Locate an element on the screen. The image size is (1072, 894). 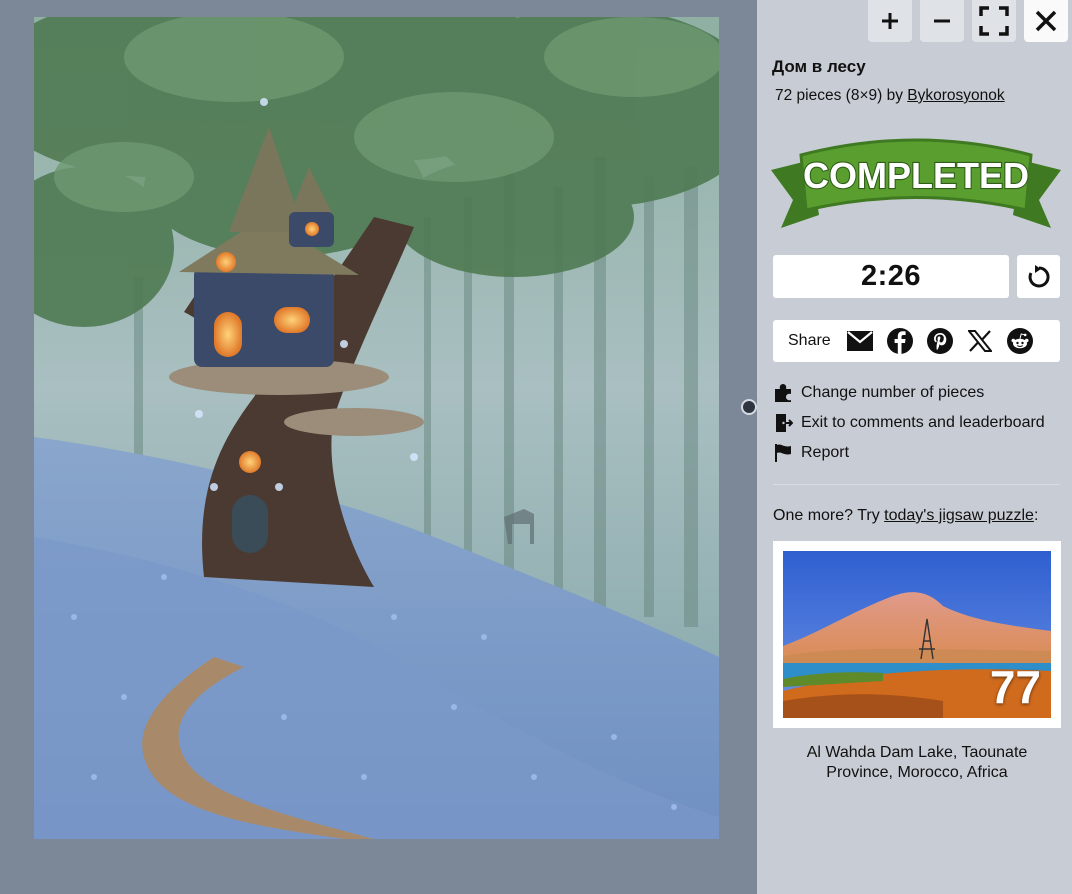
exit-comments-link: Exit to comments and leaderboard is located at coordinates (909, 423).